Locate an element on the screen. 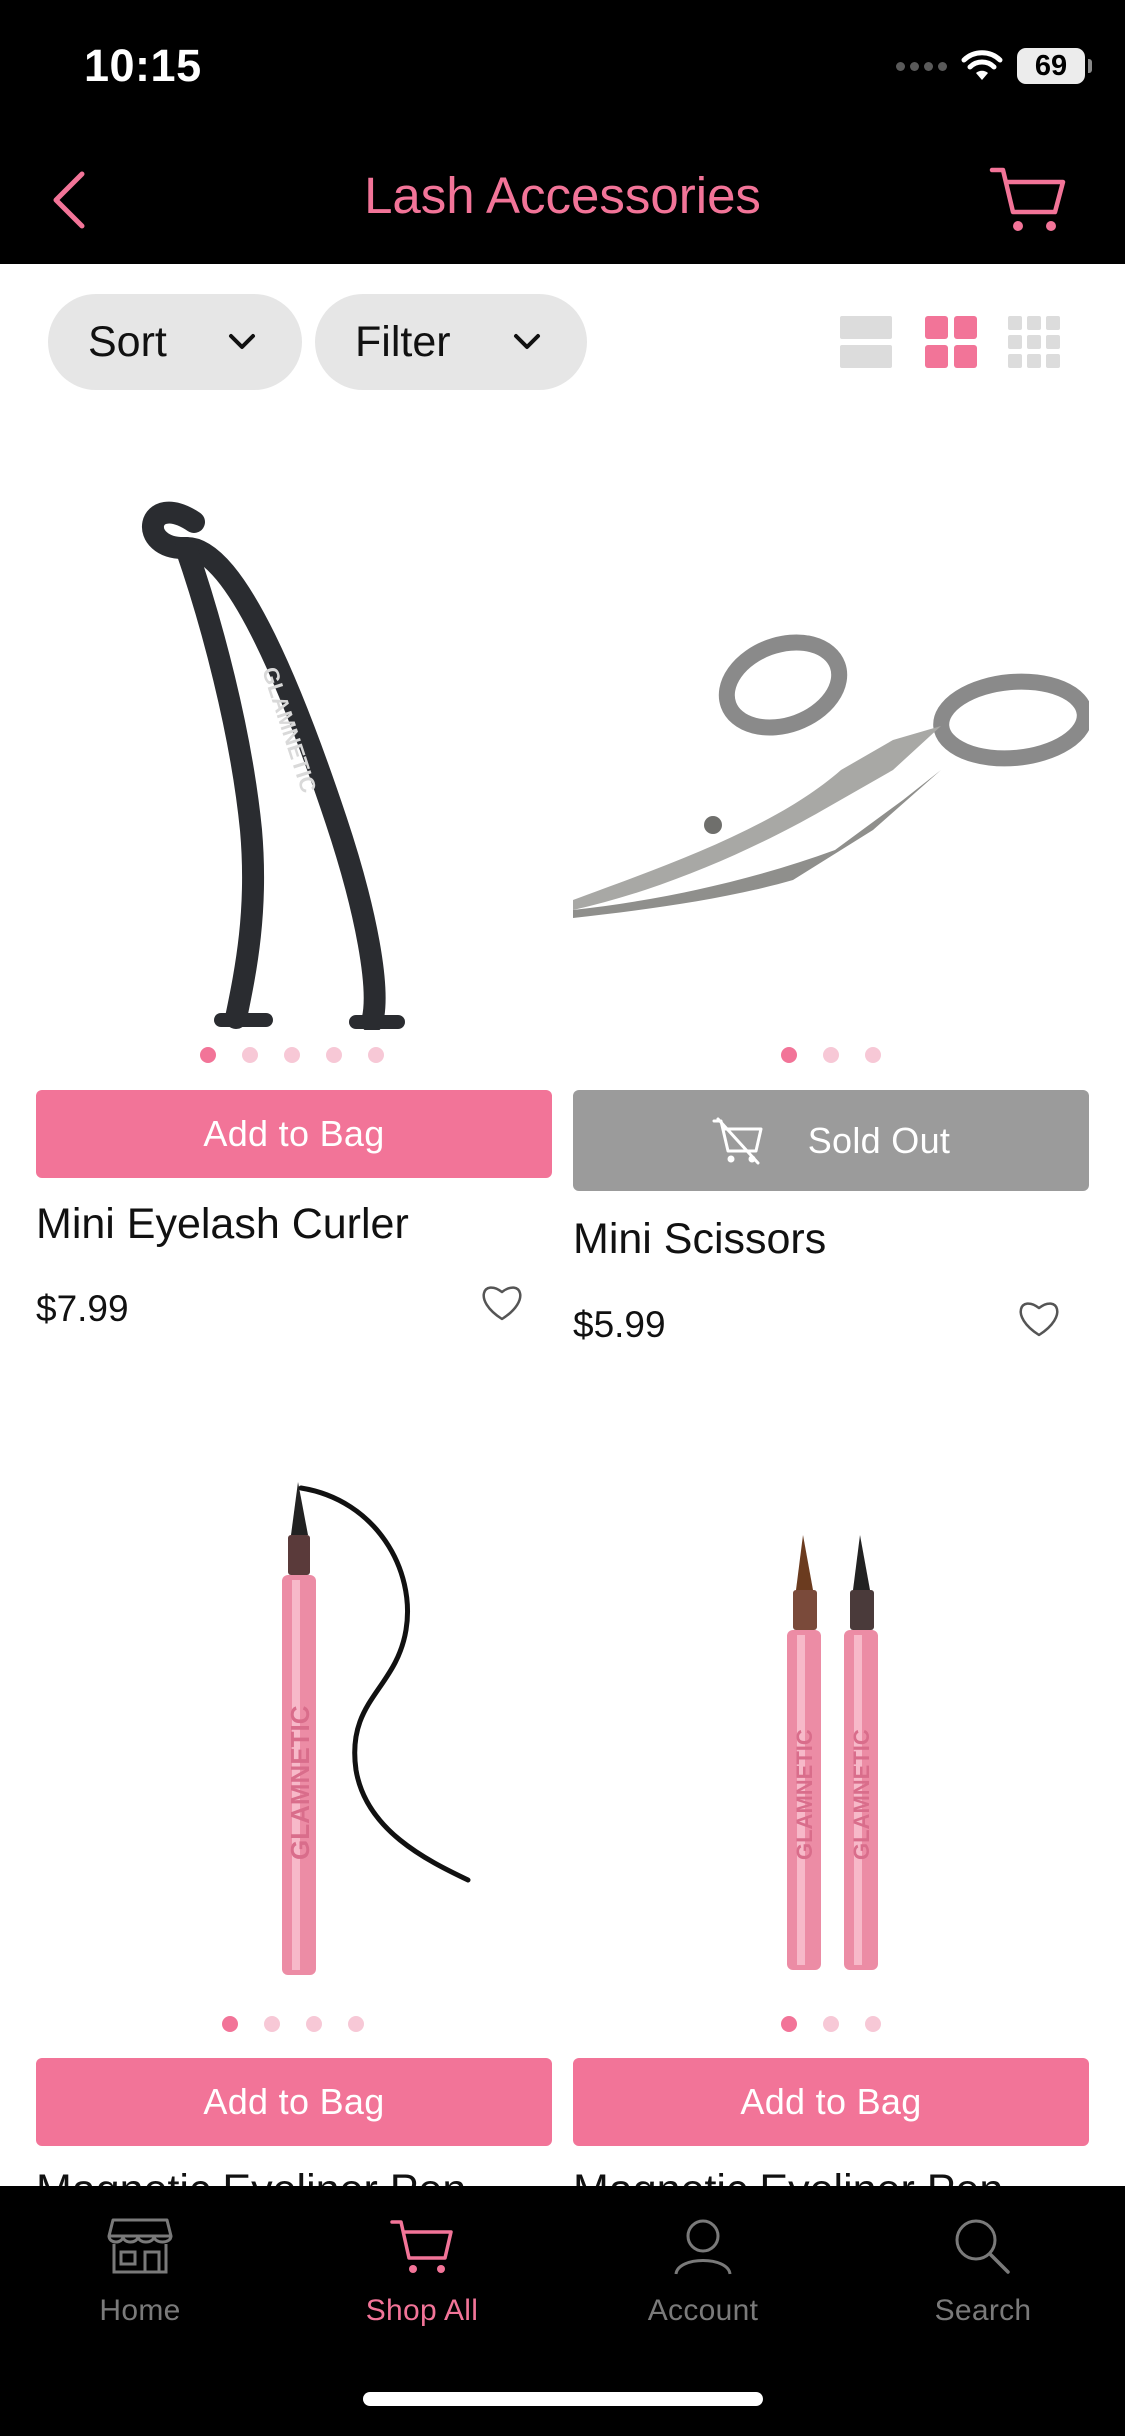 The height and width of the screenshot is (2436, 1125). tab-account: Account is located at coordinates (703, 2272).